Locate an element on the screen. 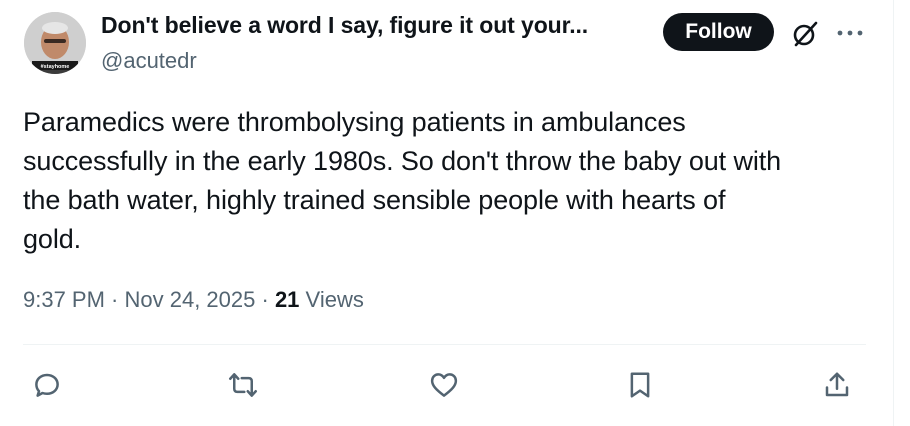 Image resolution: width=910 pixels, height=426 pixels. reply-button is located at coordinates (47, 385).